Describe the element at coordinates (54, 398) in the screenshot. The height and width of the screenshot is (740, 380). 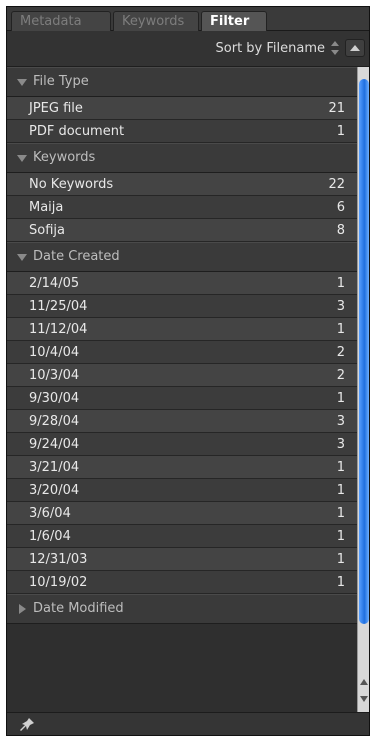
I see `item-label: 9/30/04` at that location.